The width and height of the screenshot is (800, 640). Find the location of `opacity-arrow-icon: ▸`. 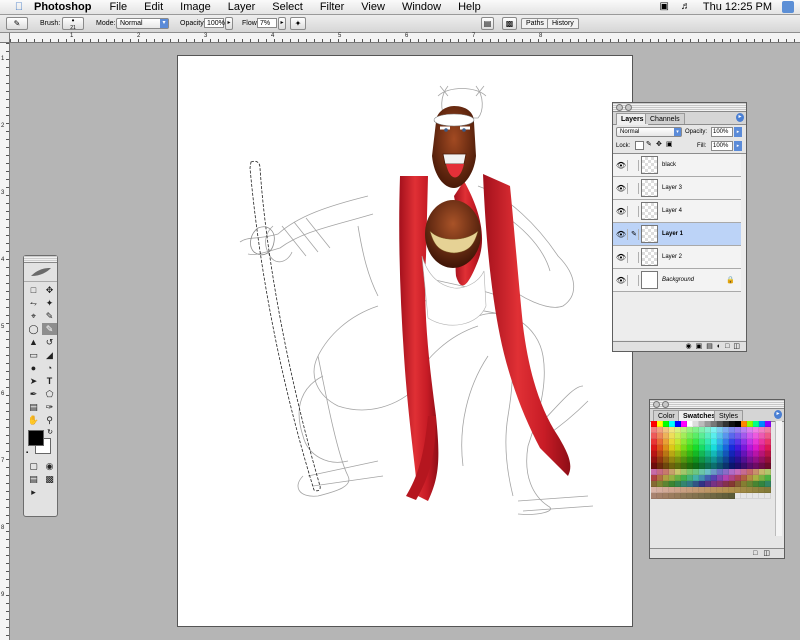

opacity-arrow-icon: ▸ is located at coordinates (738, 132).